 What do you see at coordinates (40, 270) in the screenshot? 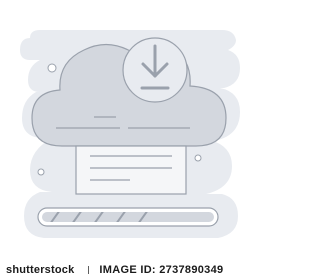
I see `watermark-brand: shutterstock` at bounding box center [40, 270].